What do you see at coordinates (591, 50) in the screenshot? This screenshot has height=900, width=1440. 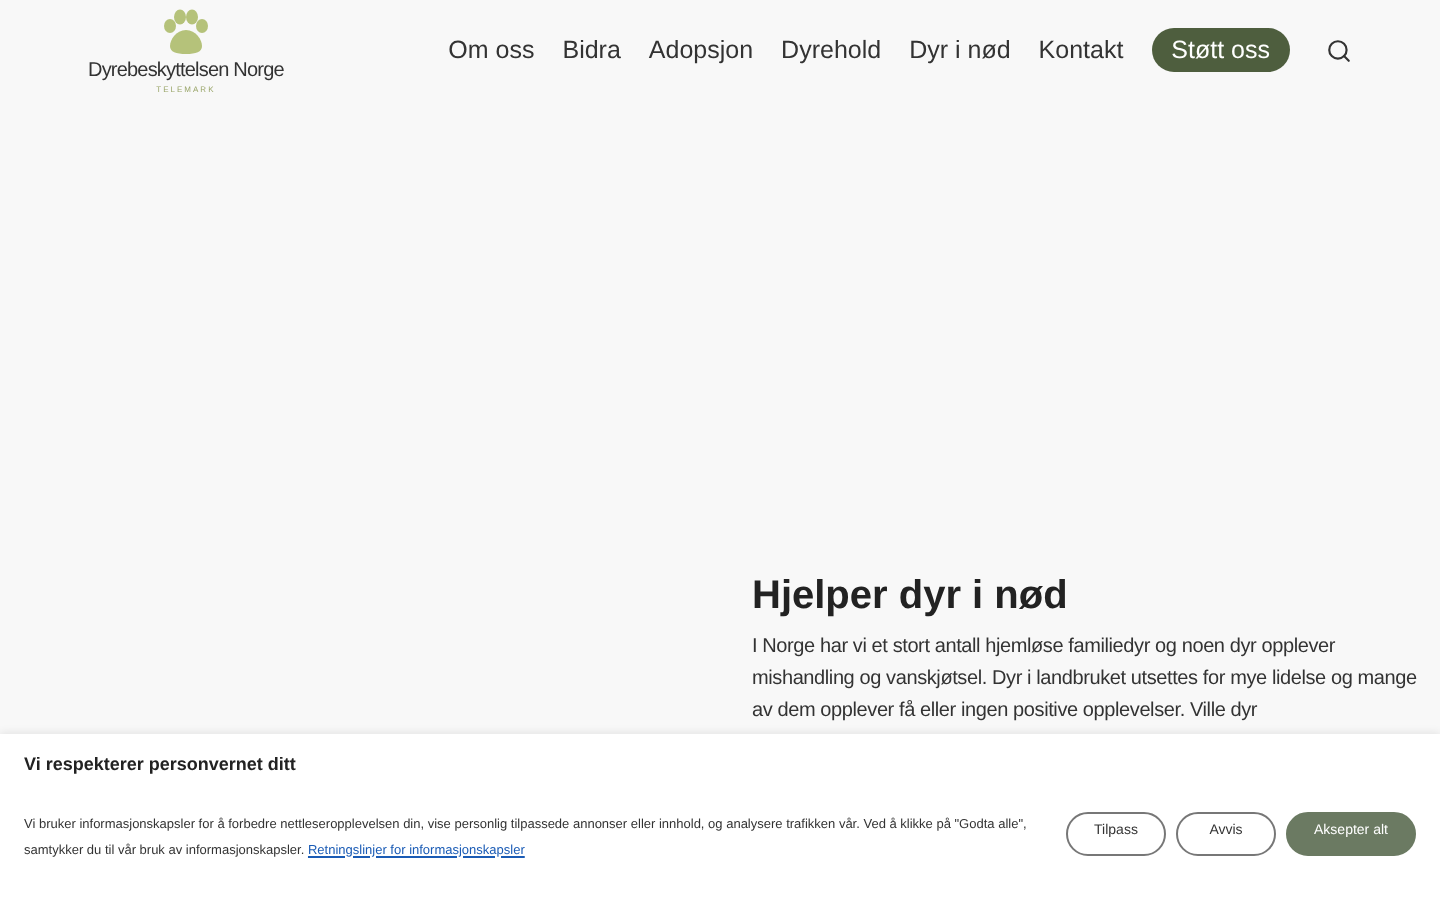 I see `nav-link: Bidra` at bounding box center [591, 50].